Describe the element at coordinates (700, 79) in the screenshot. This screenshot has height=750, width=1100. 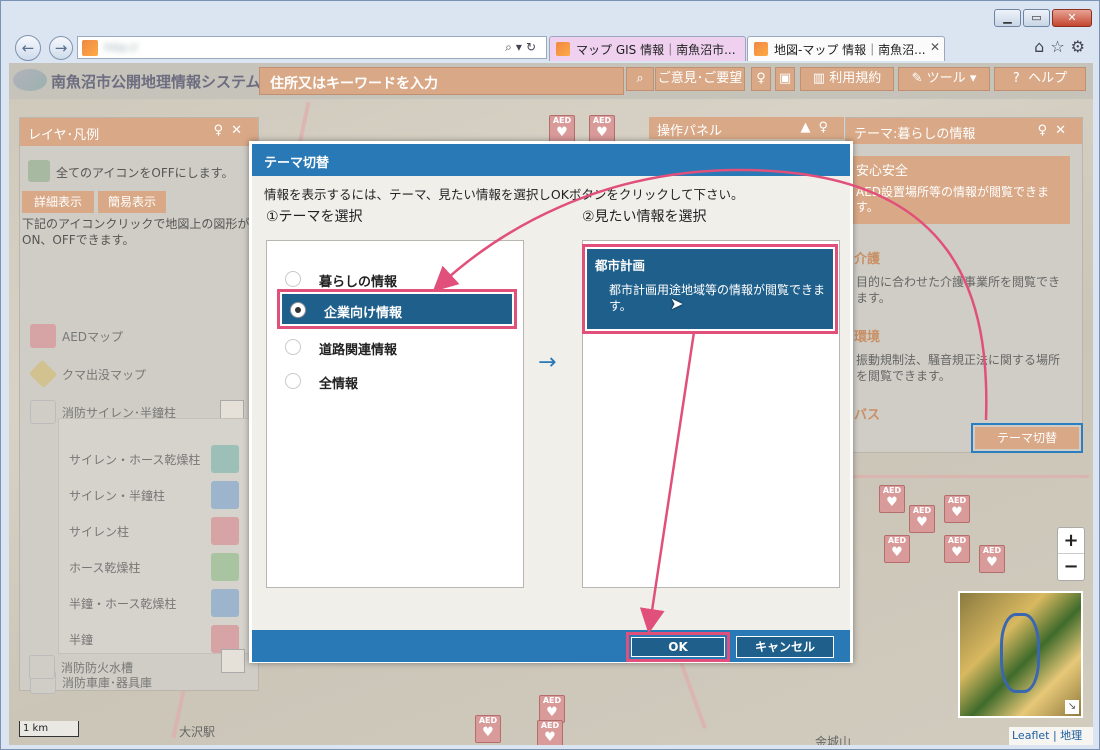
I see `opinion-button: ご意見･ご要望` at that location.